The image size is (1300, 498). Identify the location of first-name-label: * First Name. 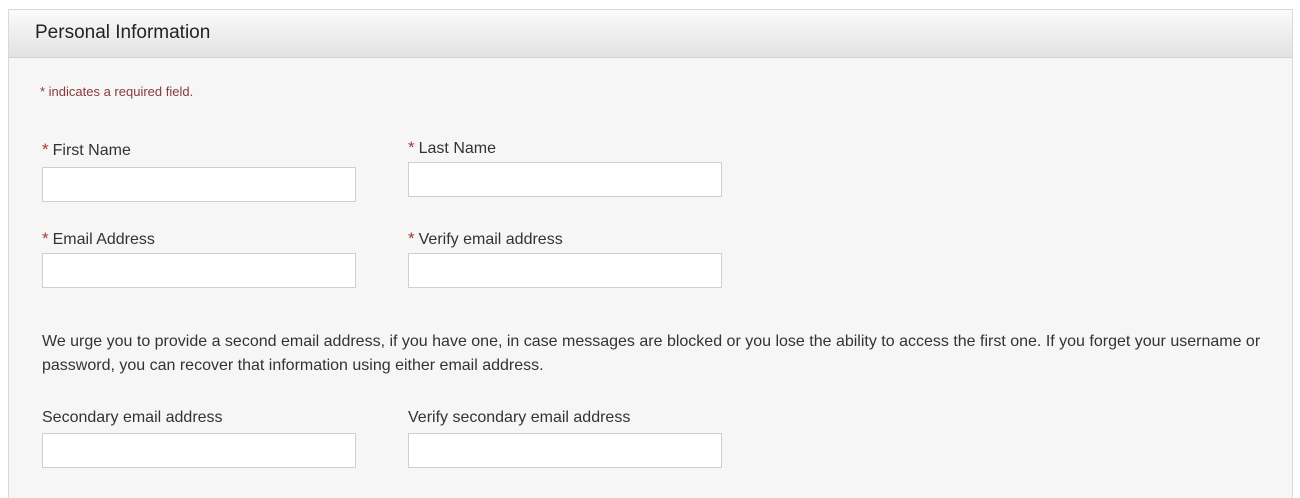
(86, 150).